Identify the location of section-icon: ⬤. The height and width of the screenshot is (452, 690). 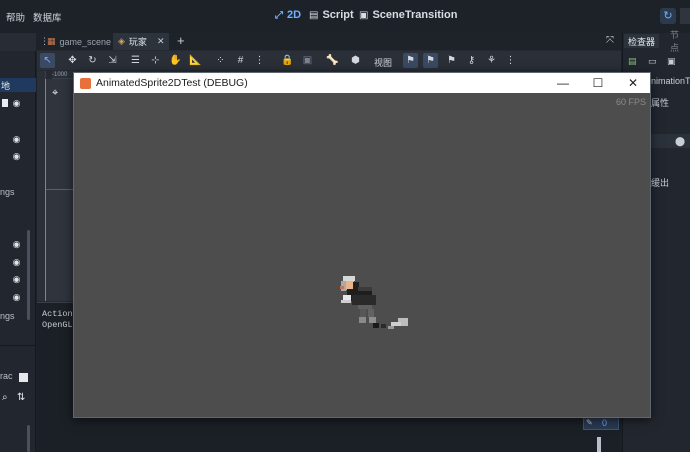
(680, 141).